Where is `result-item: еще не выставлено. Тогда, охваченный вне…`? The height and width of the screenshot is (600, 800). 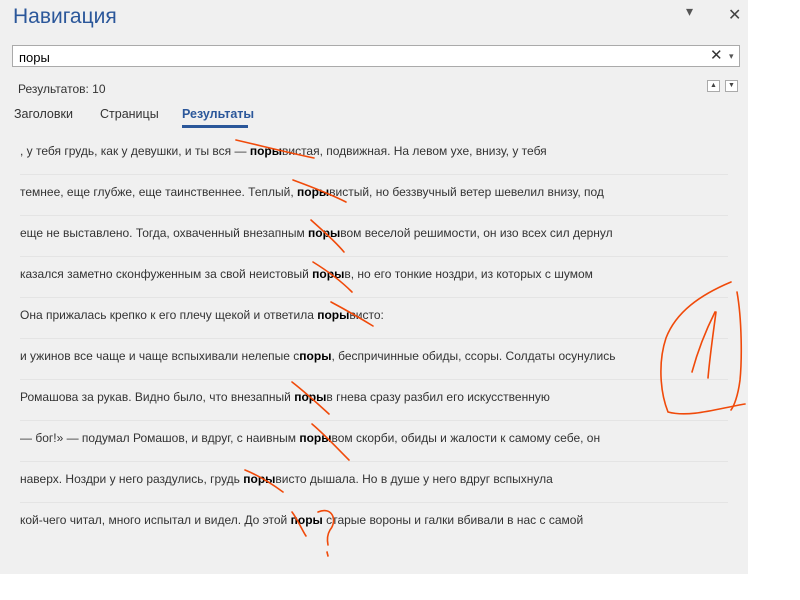 result-item: еще не выставлено. Тогда, охваченный вне… is located at coordinates (374, 232).